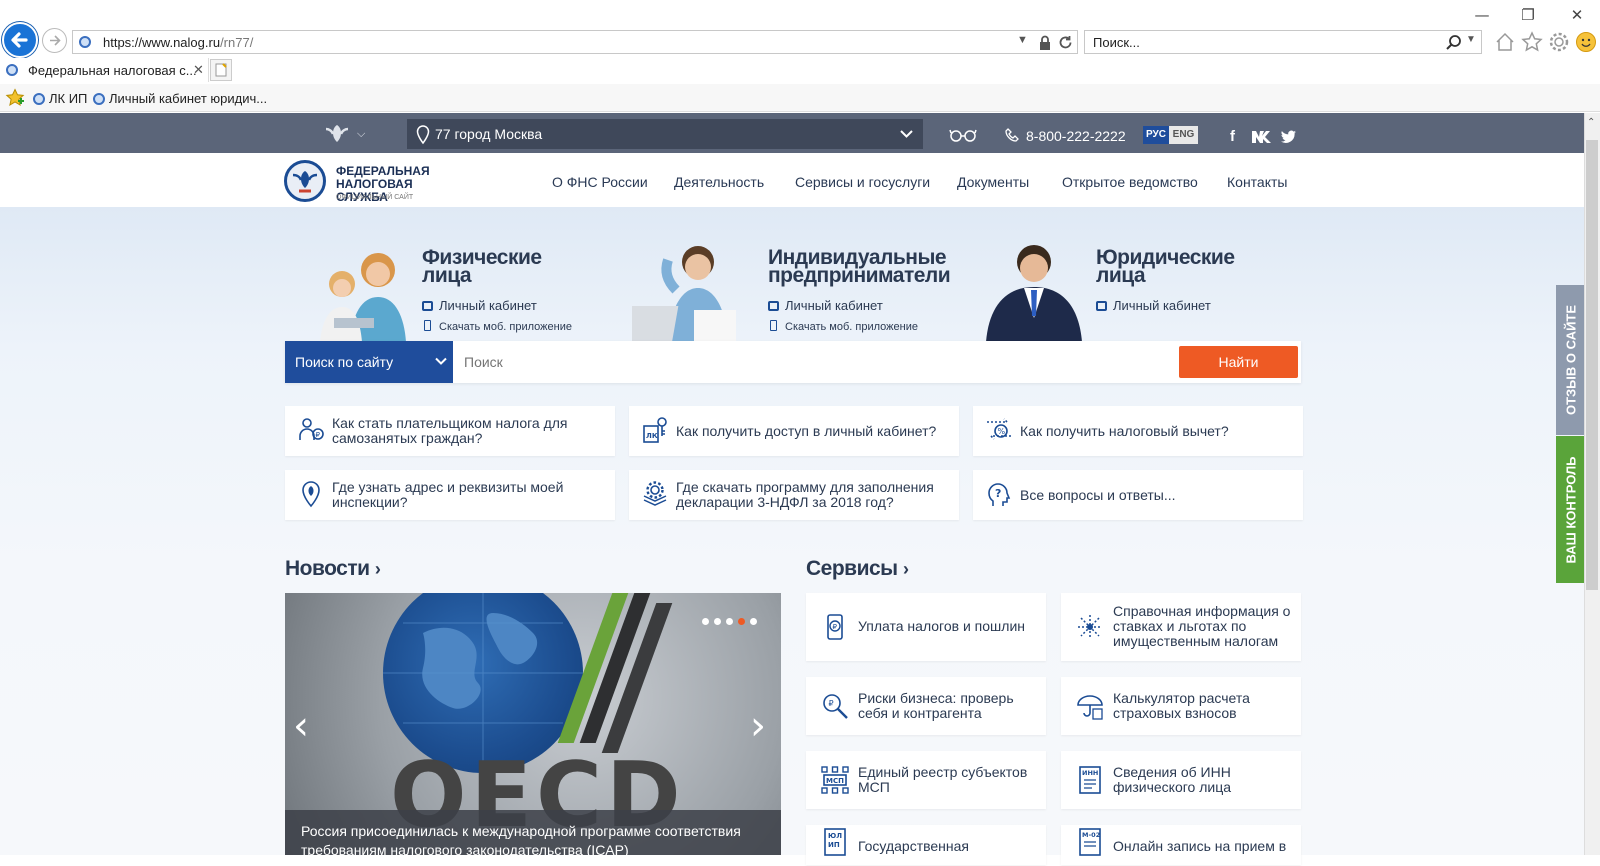 The width and height of the screenshot is (1600, 866). I want to click on your-control-tab: ВАШ КОНТРОЛЬ, so click(1571, 509).